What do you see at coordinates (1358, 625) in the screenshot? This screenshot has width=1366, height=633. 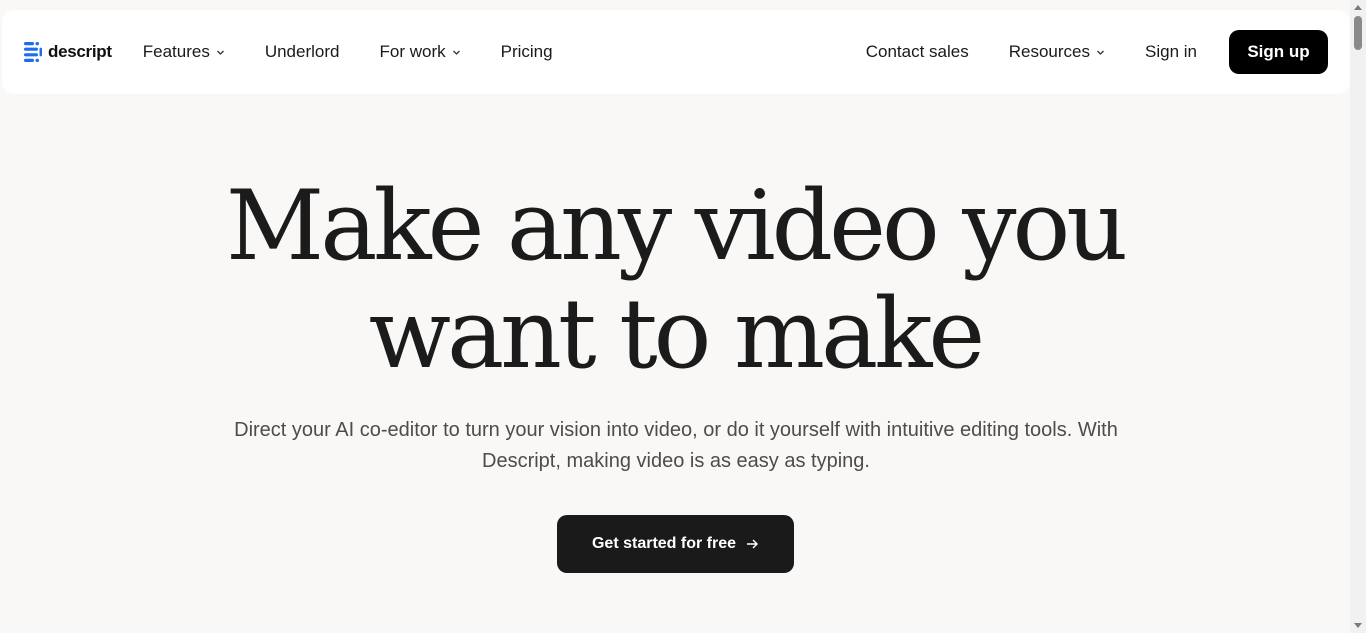 I see `scroll-down-arrow-icon` at bounding box center [1358, 625].